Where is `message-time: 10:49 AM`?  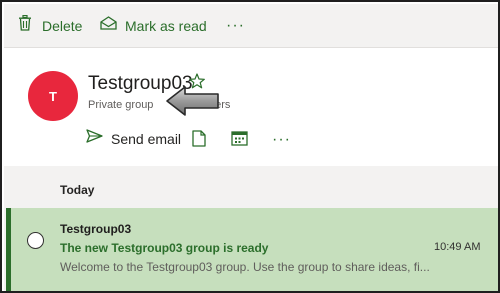 message-time: 10:49 AM is located at coordinates (457, 247).